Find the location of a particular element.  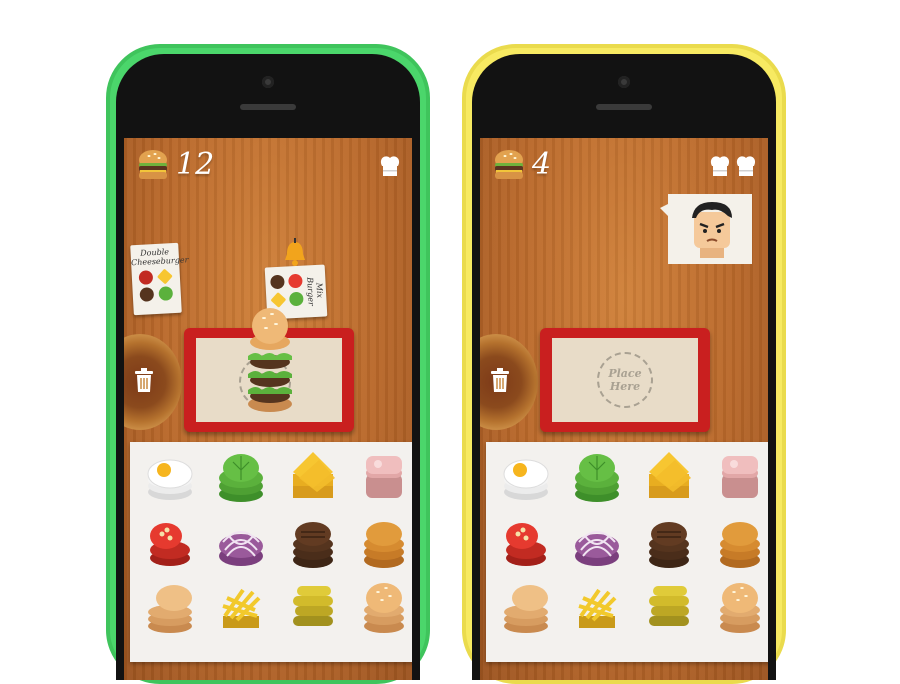

tray-paper: Place Here is located at coordinates (625, 380).